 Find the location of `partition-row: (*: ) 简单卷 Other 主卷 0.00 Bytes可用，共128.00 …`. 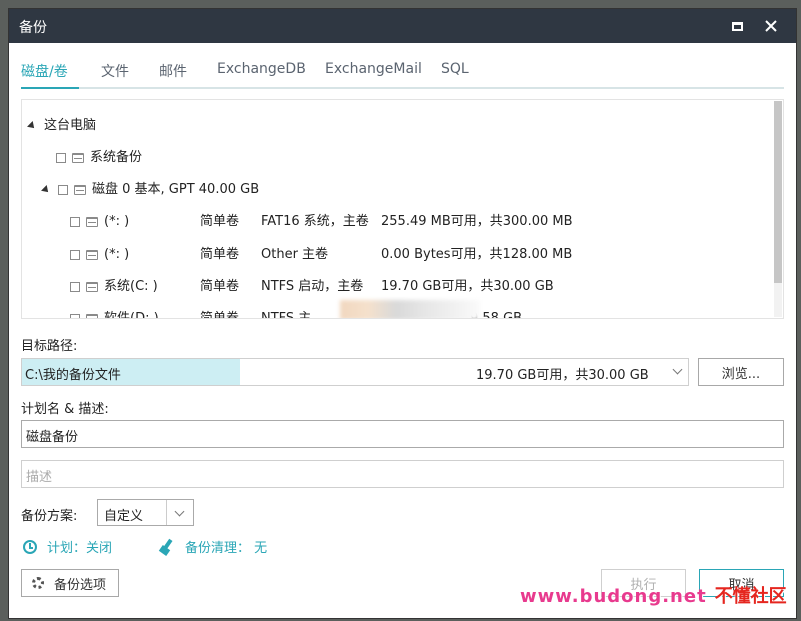

partition-row: (*: ) 简单卷 Other 主卷 0.00 Bytes可用，共128.00 … is located at coordinates (420, 255).